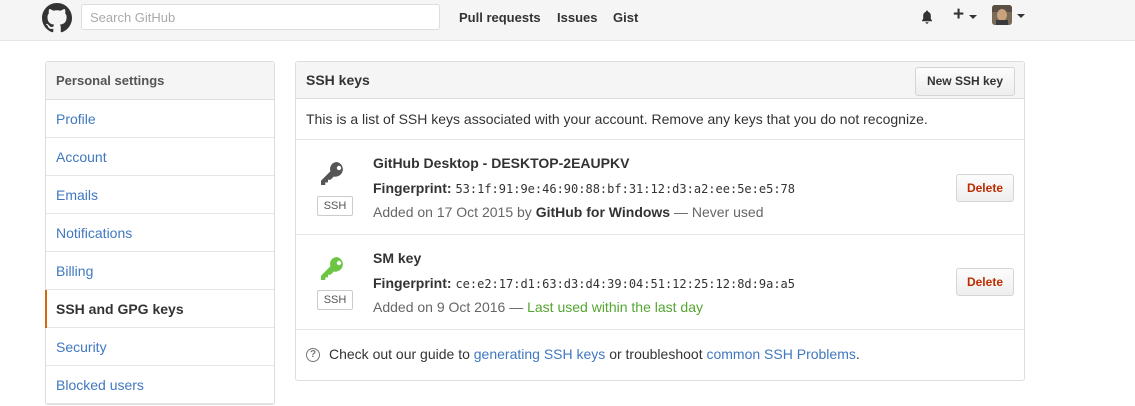  I want to click on key-title: GitHub Desktop - DESKTOP-2EAUPKV, so click(501, 163).